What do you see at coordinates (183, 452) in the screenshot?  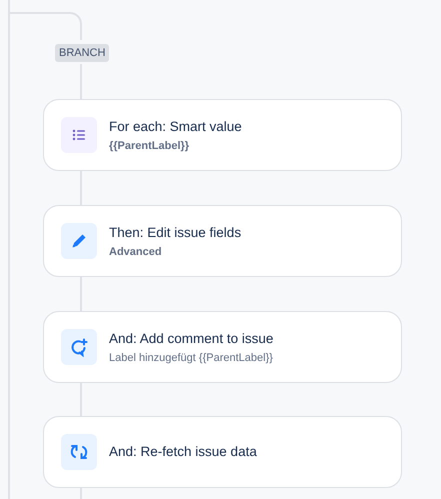 I see `step-title: And: Re-fetch issue data` at bounding box center [183, 452].